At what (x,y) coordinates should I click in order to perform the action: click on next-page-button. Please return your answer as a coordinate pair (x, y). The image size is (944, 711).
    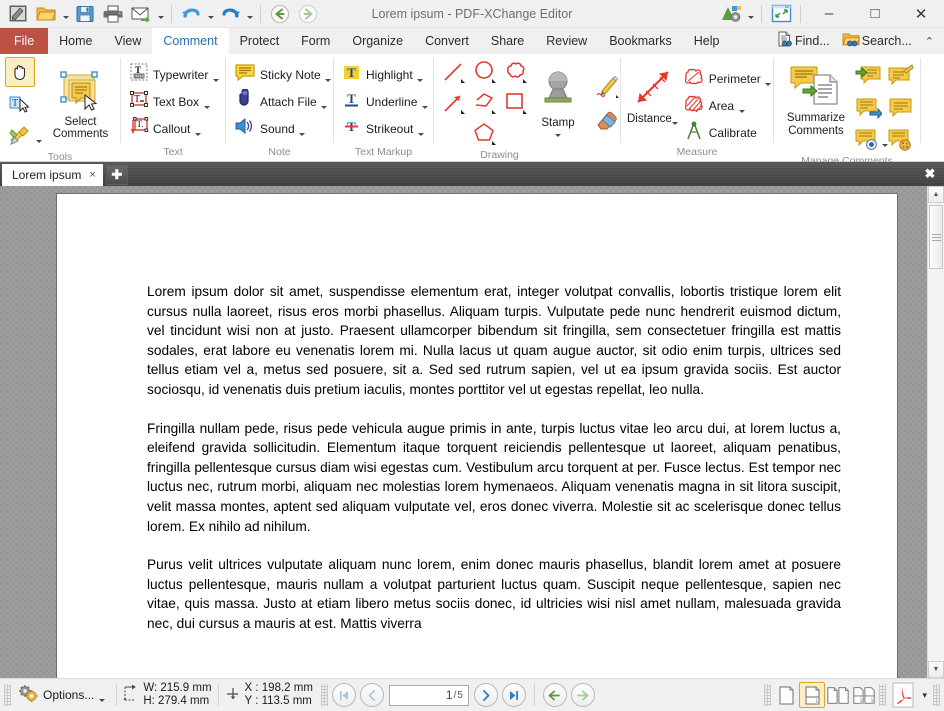
    Looking at the image, I should click on (485, 695).